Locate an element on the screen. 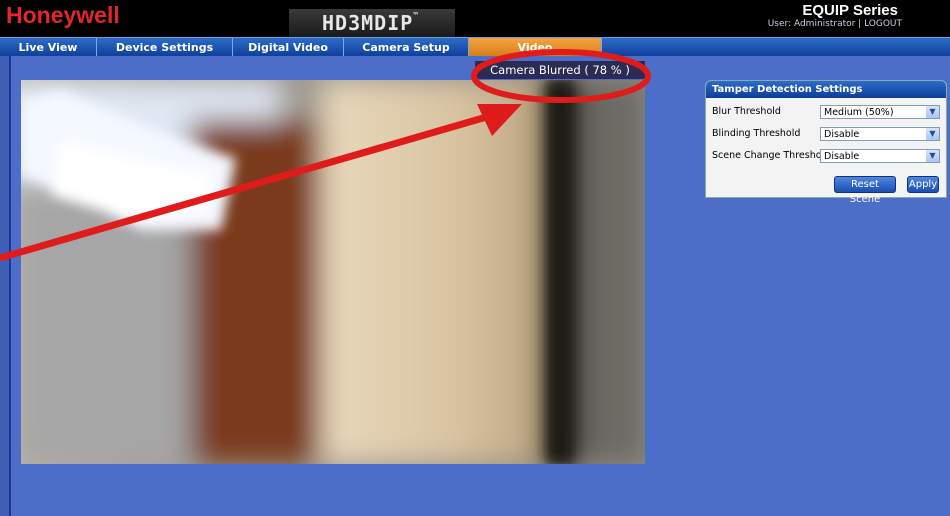 This screenshot has height=516, width=950. apply-button: Apply is located at coordinates (923, 184).